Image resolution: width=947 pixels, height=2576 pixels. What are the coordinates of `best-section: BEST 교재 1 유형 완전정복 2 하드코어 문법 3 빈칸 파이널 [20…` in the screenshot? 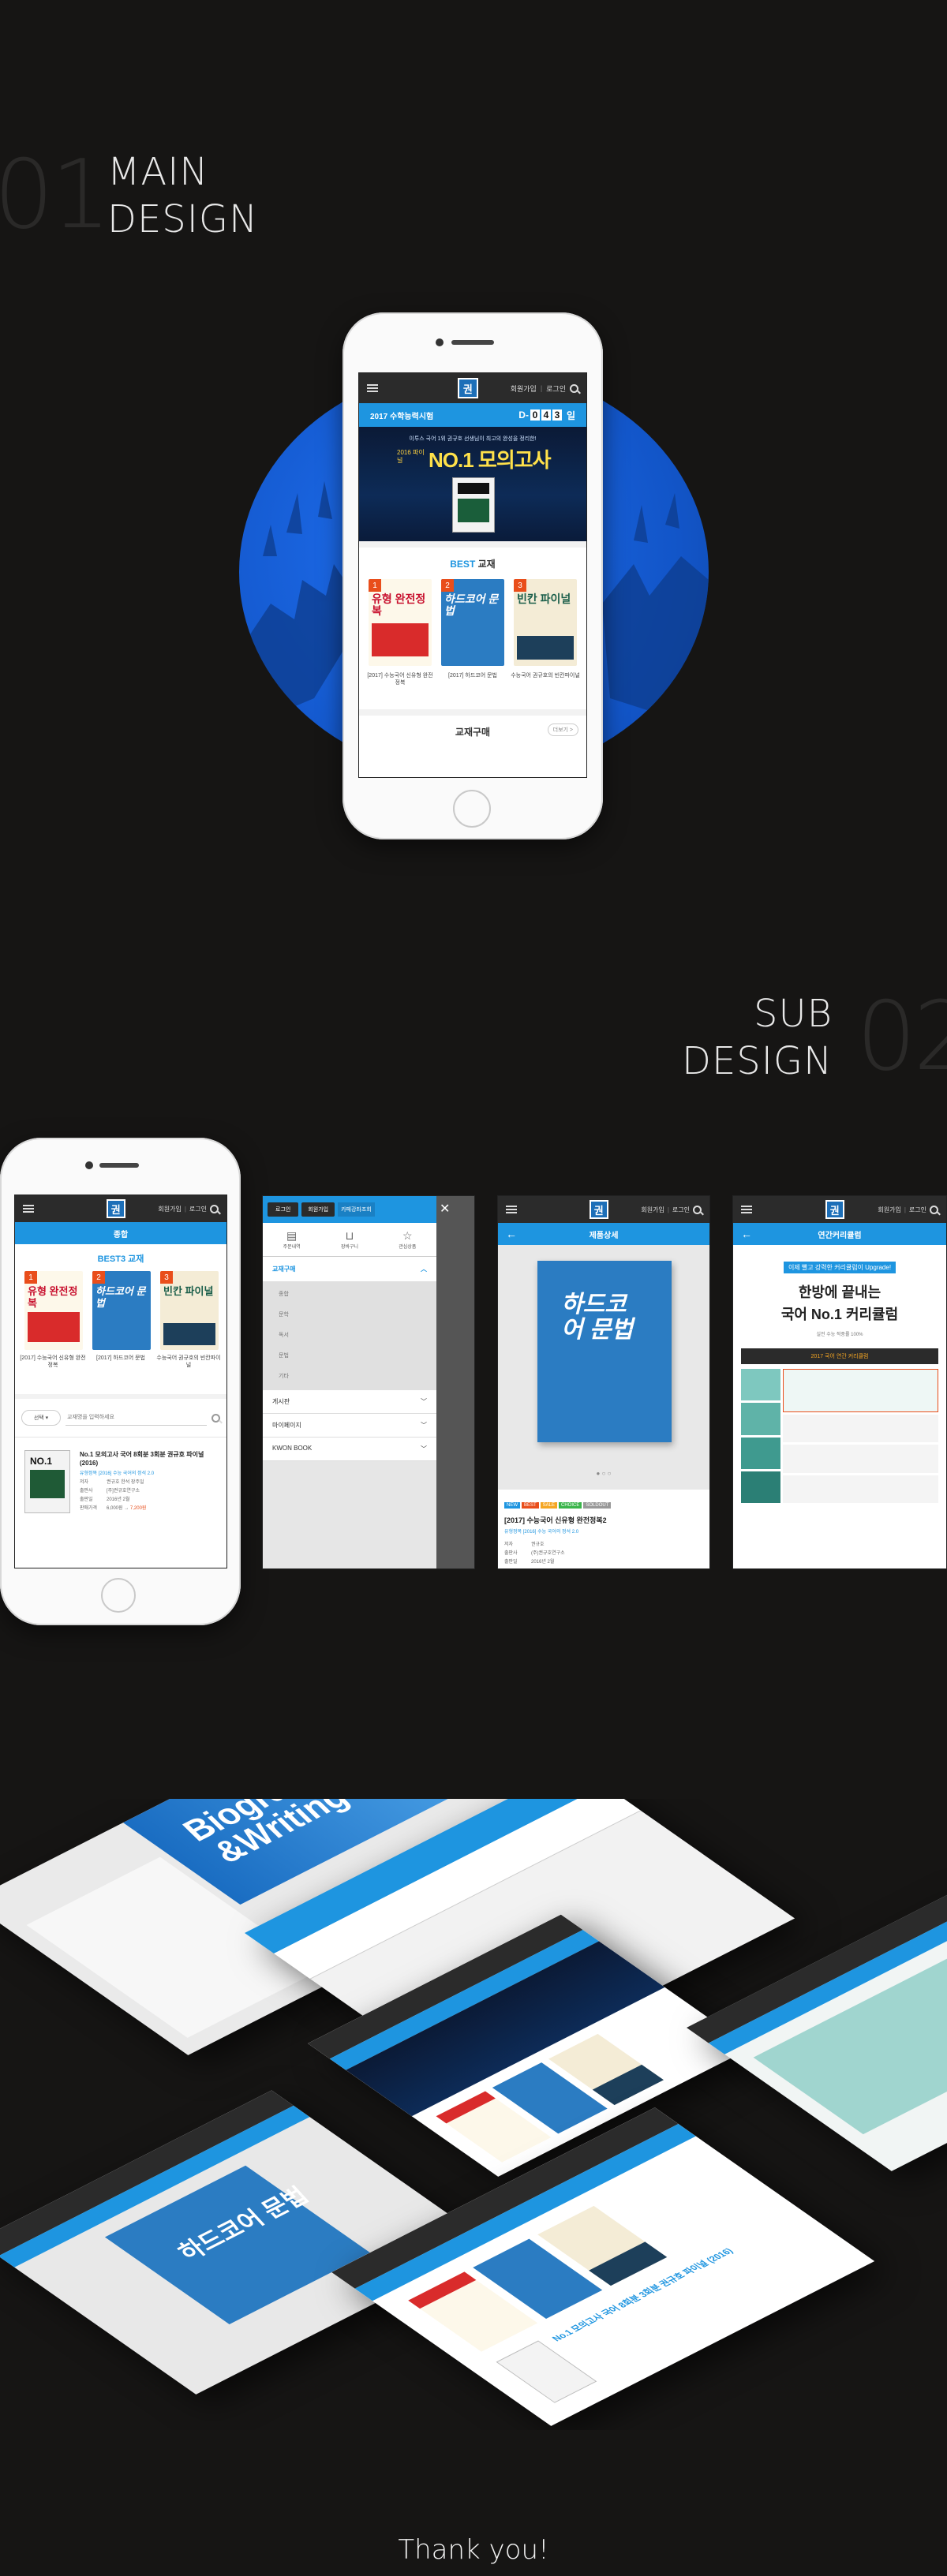 It's located at (472, 628).